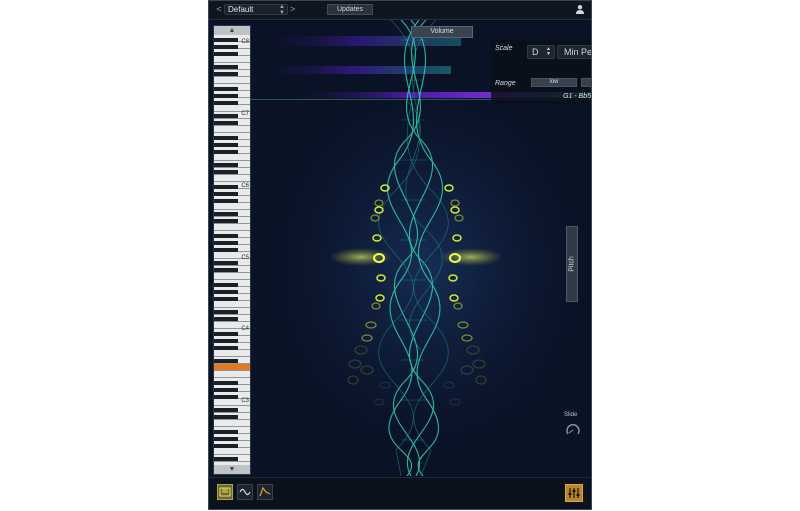  Describe the element at coordinates (400, 493) in the screenshot. I see `bottom-toolbar` at that location.